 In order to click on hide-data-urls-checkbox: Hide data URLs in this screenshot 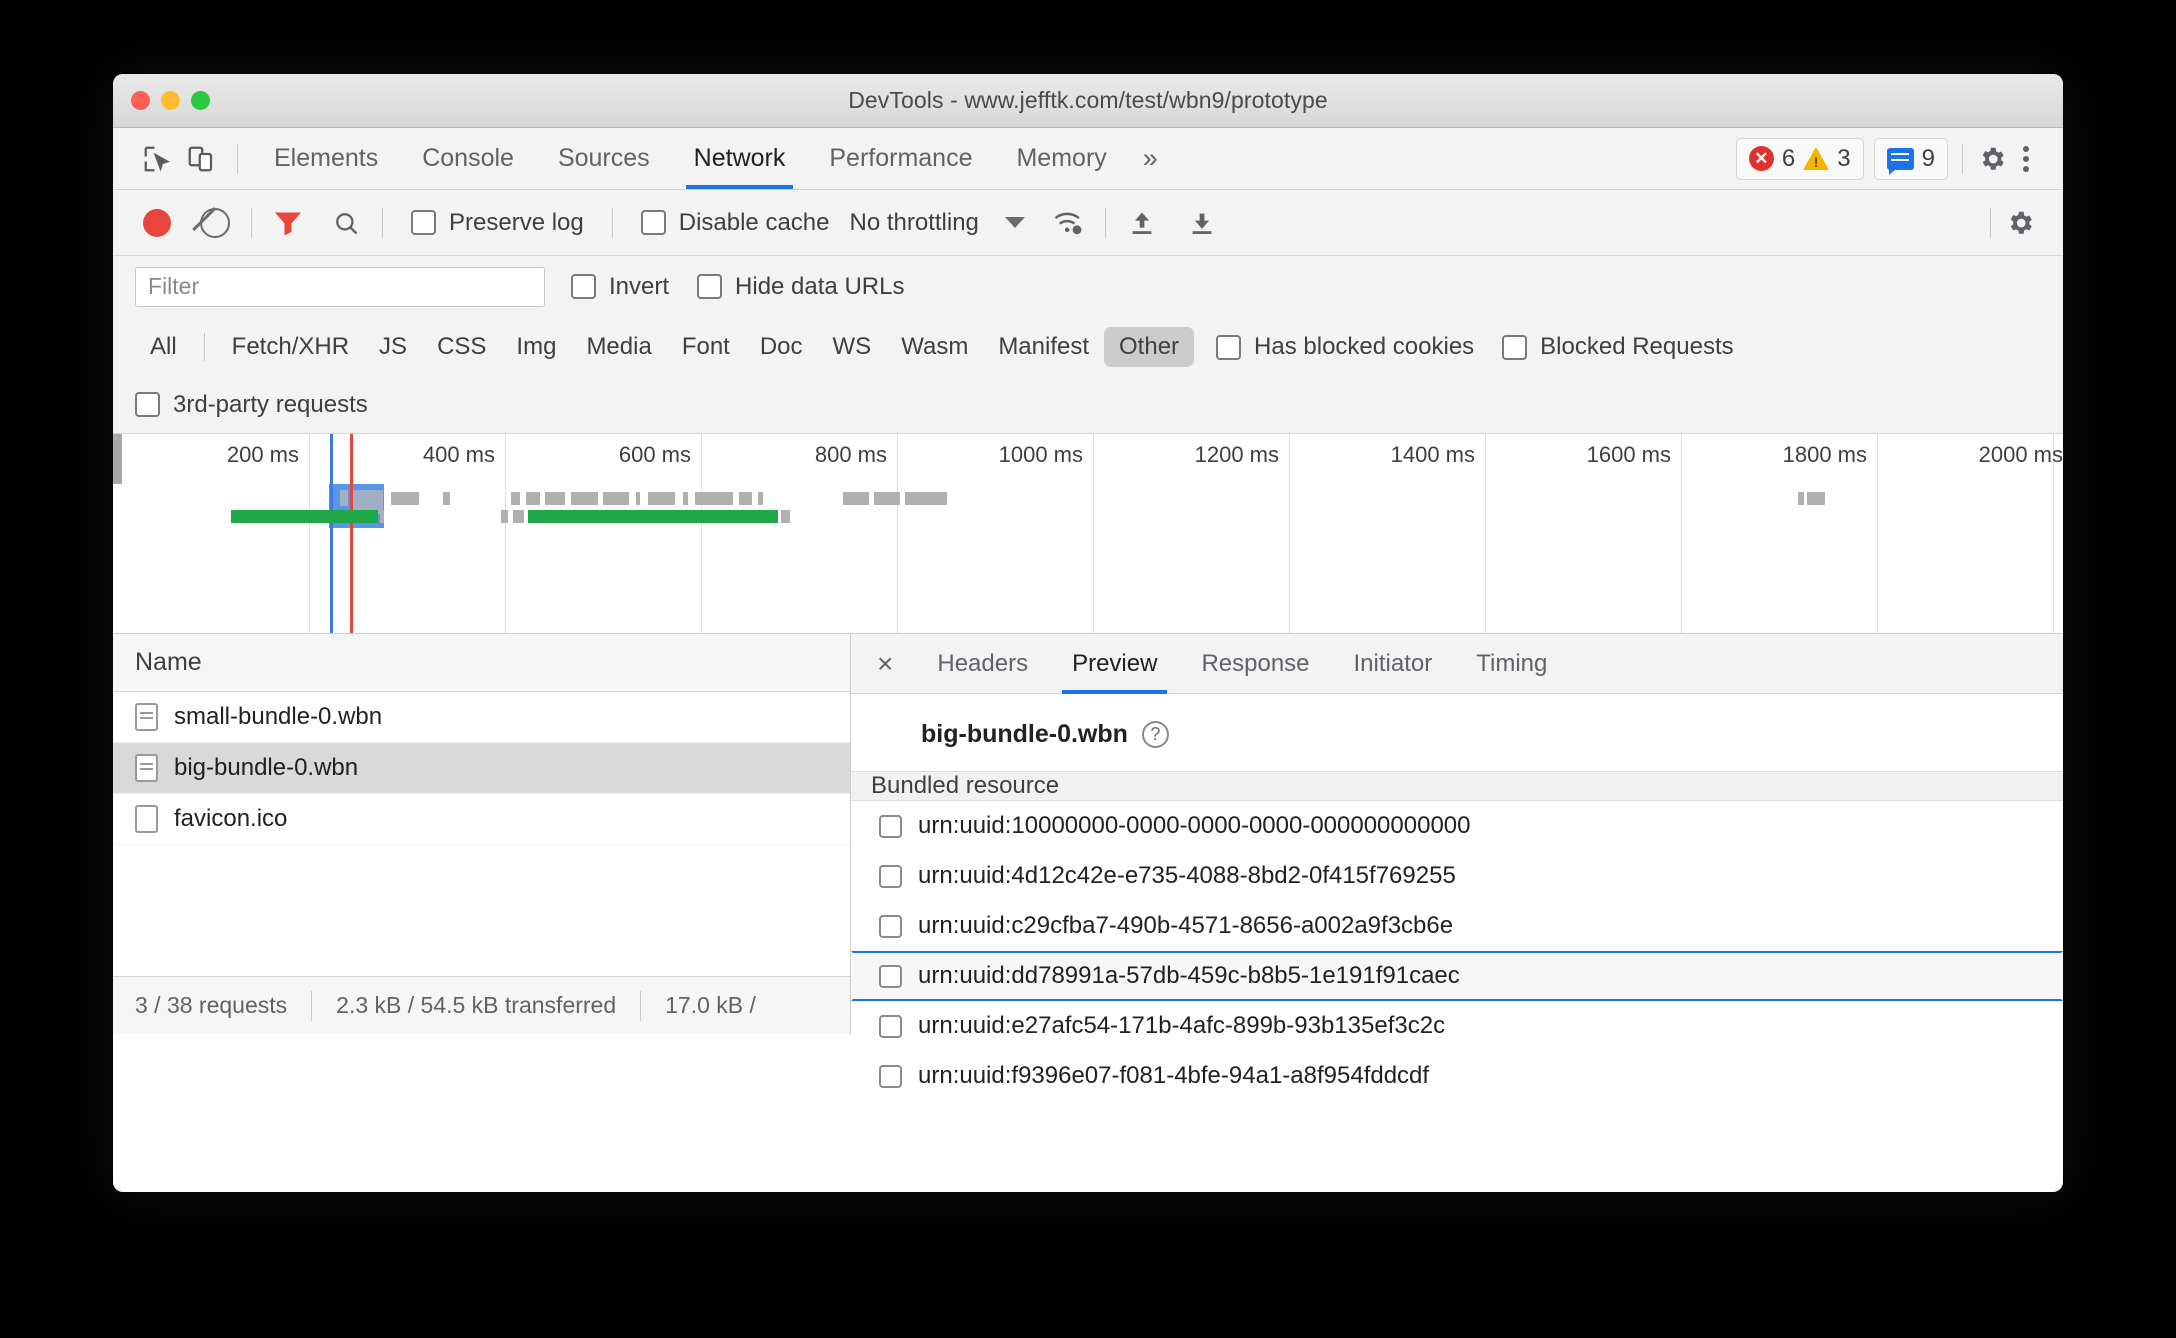, I will do `click(800, 287)`.